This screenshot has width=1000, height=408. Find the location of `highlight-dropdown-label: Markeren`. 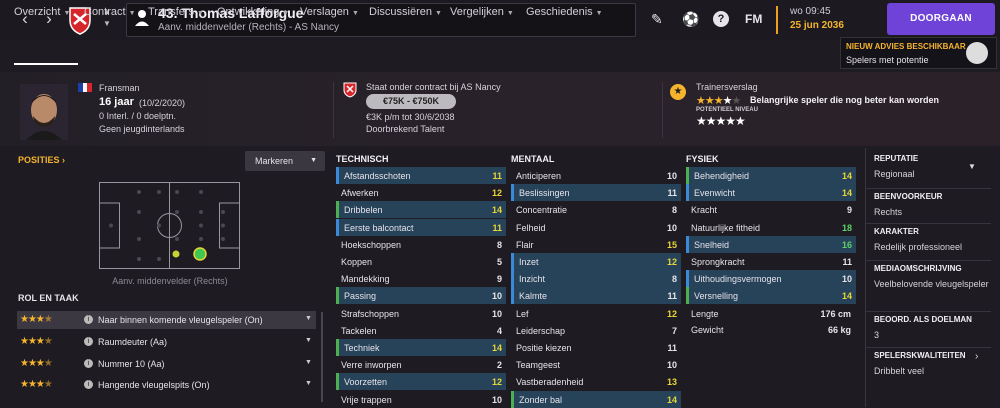

highlight-dropdown-label: Markeren is located at coordinates (274, 161).